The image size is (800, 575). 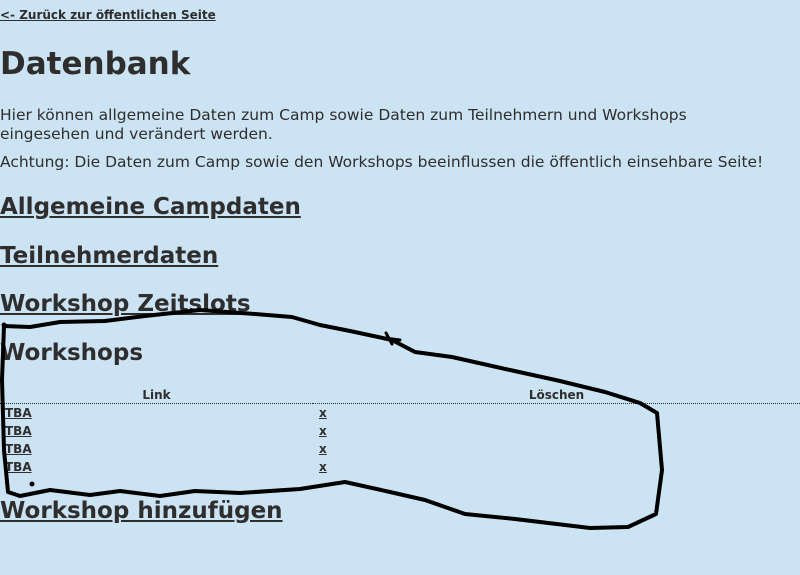 What do you see at coordinates (156, 395) in the screenshot?
I see `header-link: Link` at bounding box center [156, 395].